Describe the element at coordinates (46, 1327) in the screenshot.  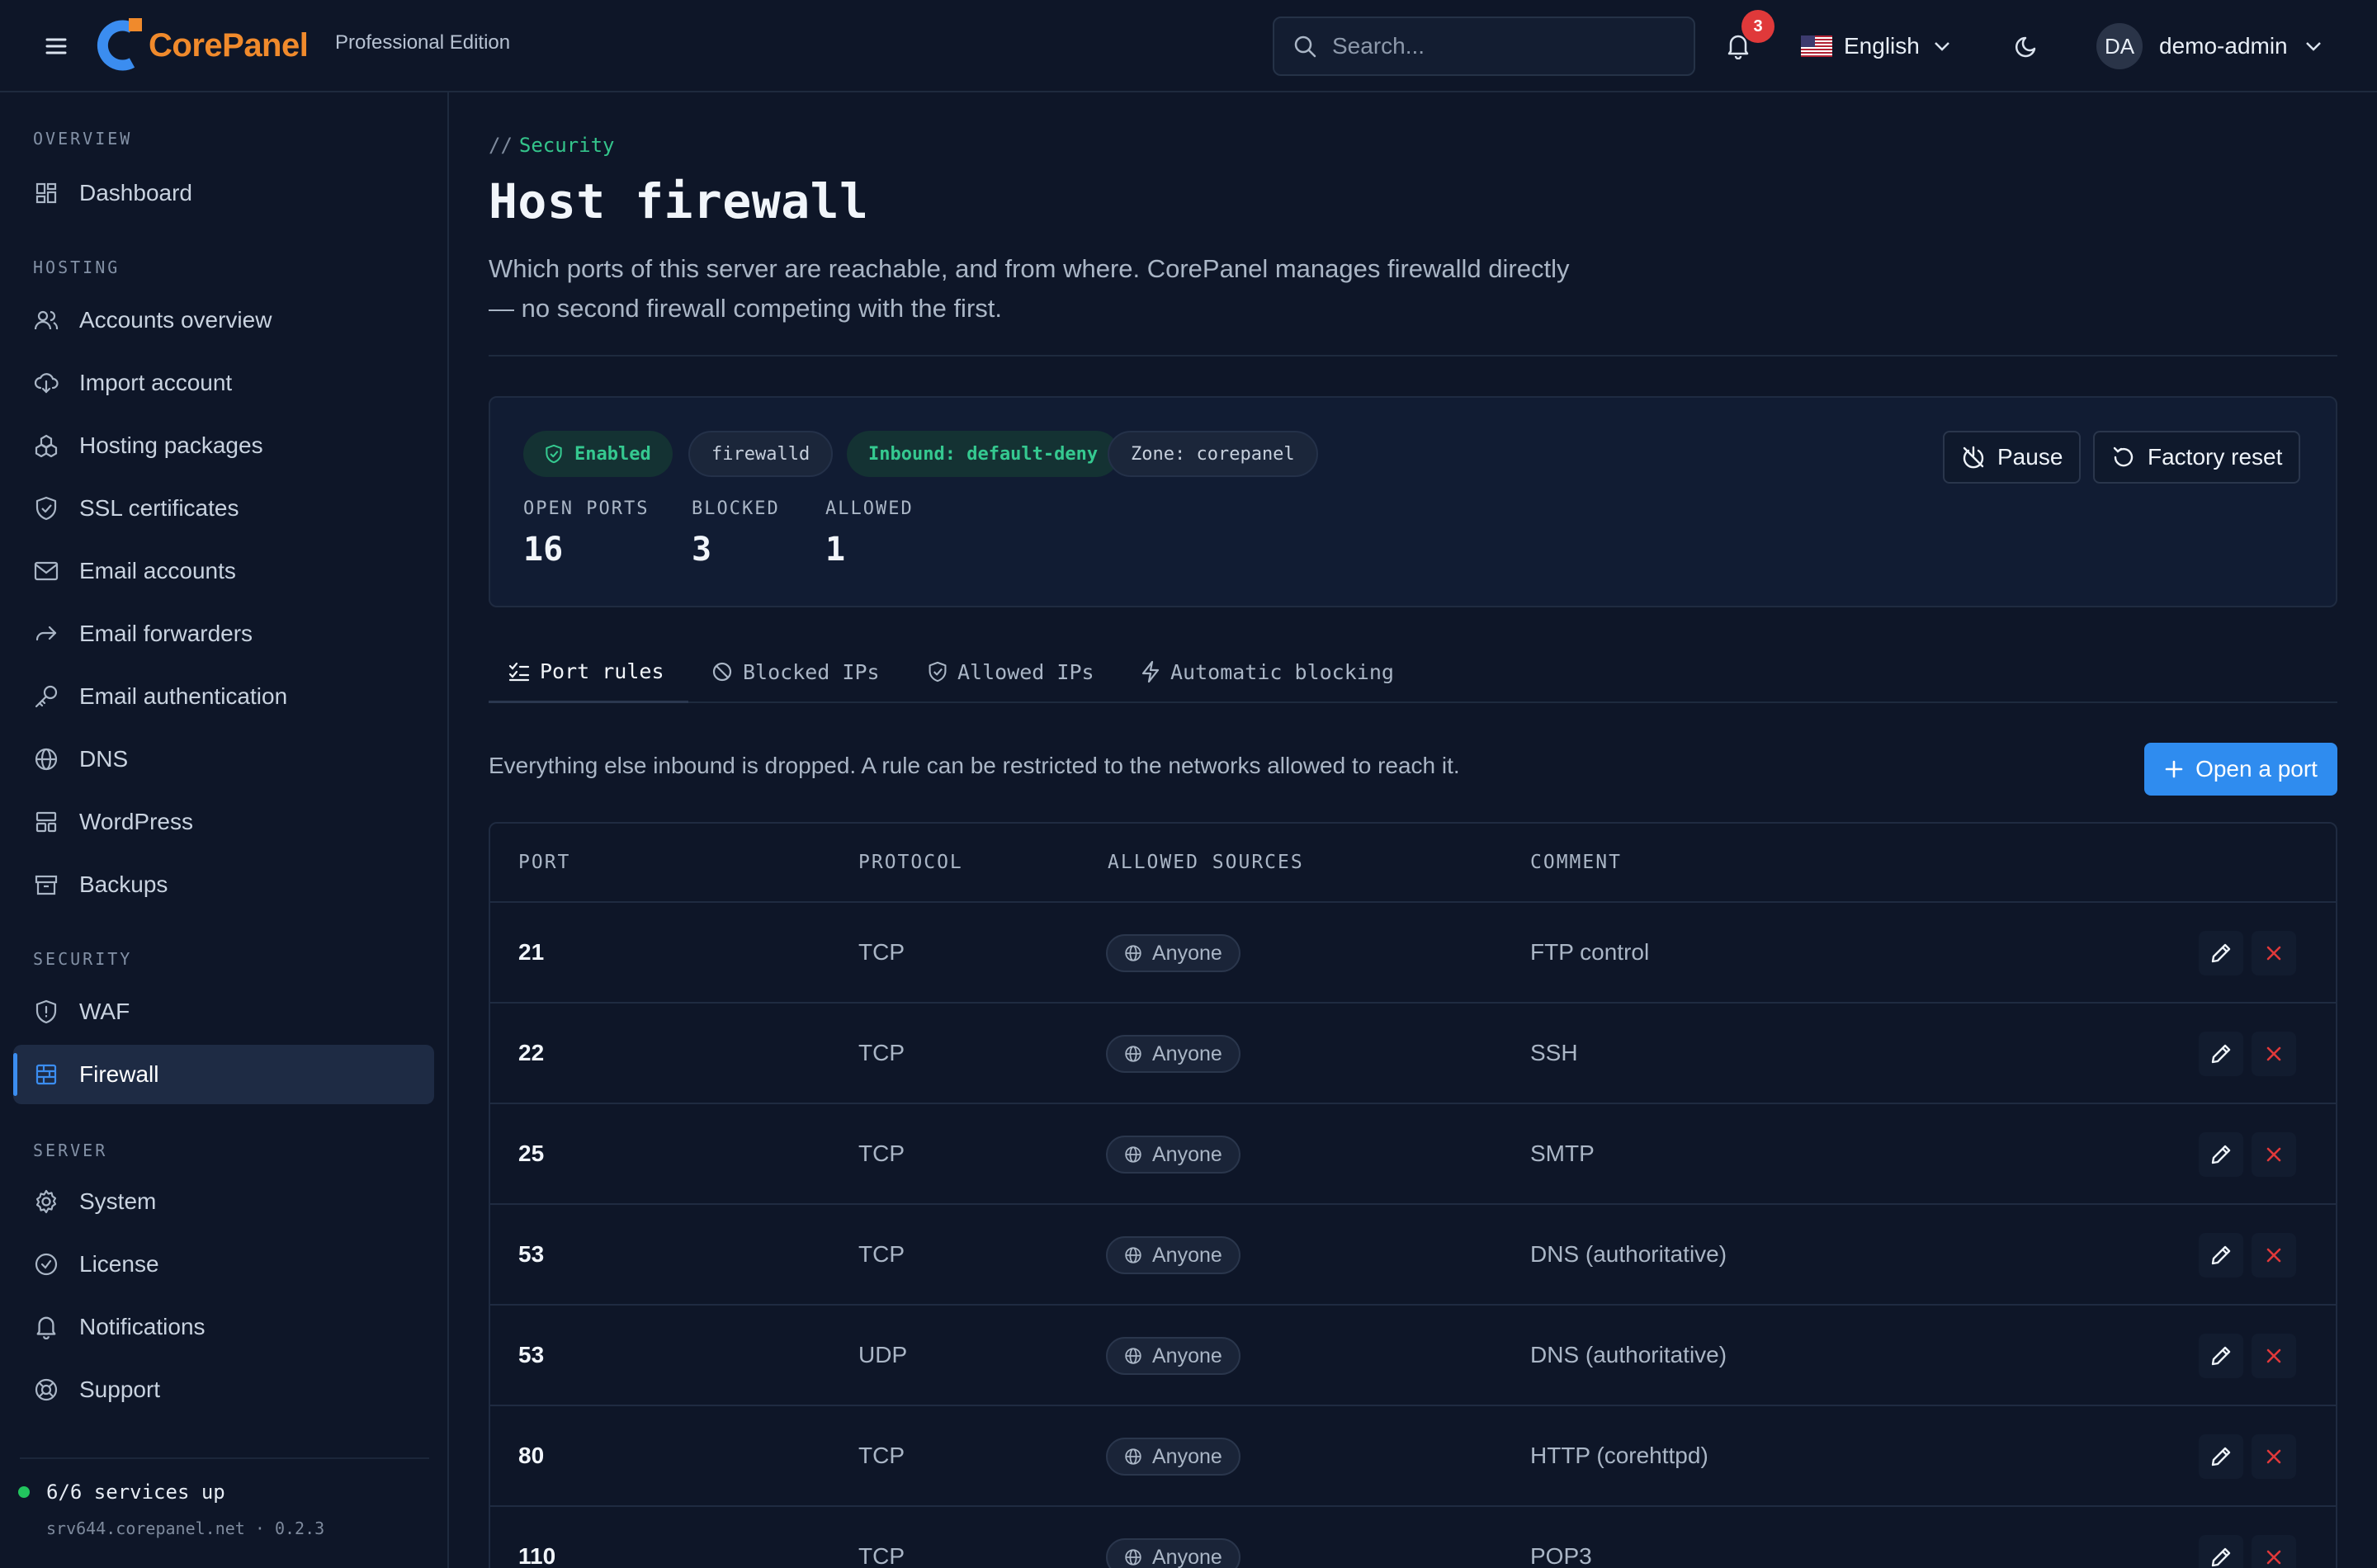
I see `bell-icon` at that location.